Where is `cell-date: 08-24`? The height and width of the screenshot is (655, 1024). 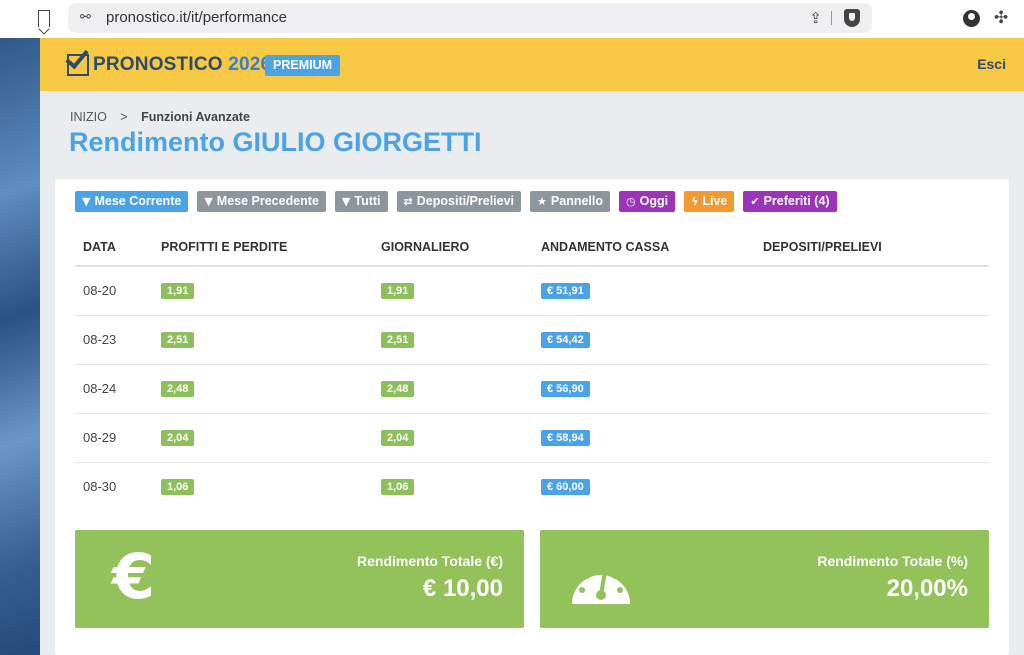
cell-date: 08-24 is located at coordinates (114, 389).